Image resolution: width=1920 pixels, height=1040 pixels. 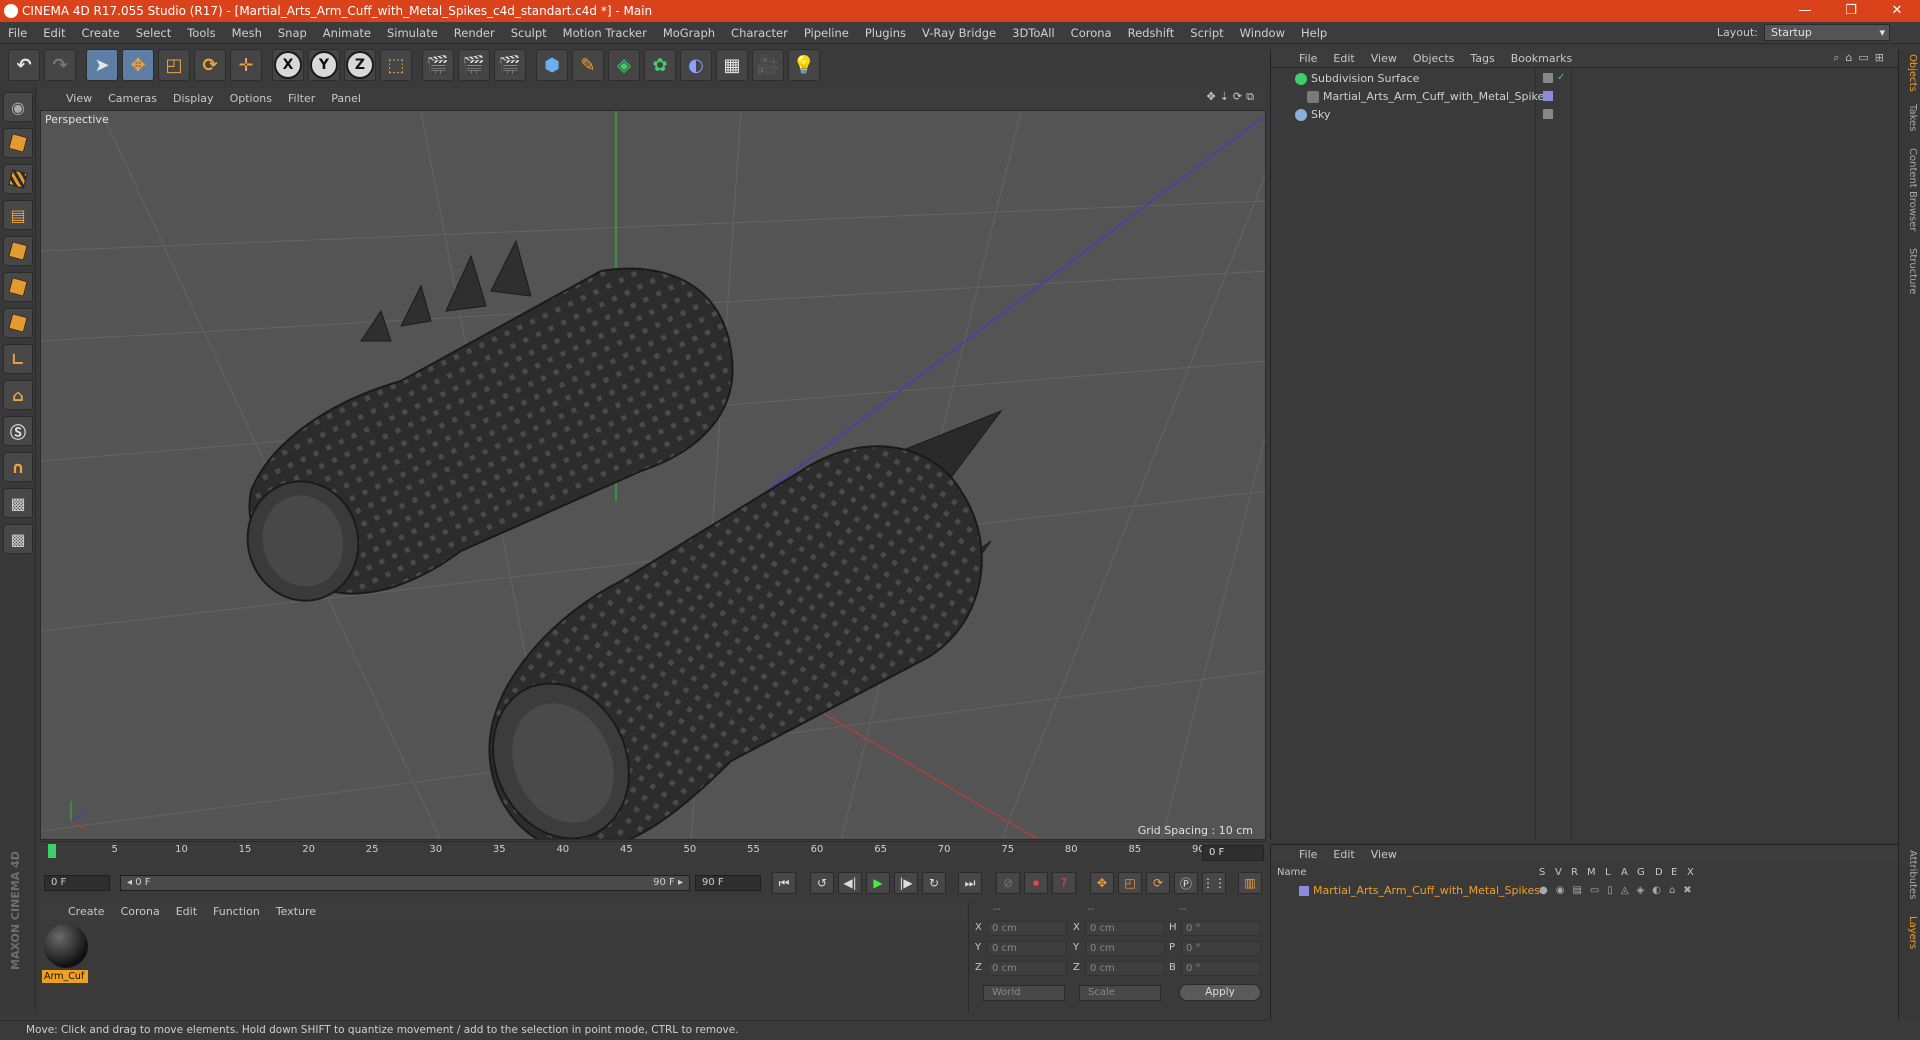 What do you see at coordinates (18, 359) in the screenshot?
I see `axis-mode-button: ∟` at bounding box center [18, 359].